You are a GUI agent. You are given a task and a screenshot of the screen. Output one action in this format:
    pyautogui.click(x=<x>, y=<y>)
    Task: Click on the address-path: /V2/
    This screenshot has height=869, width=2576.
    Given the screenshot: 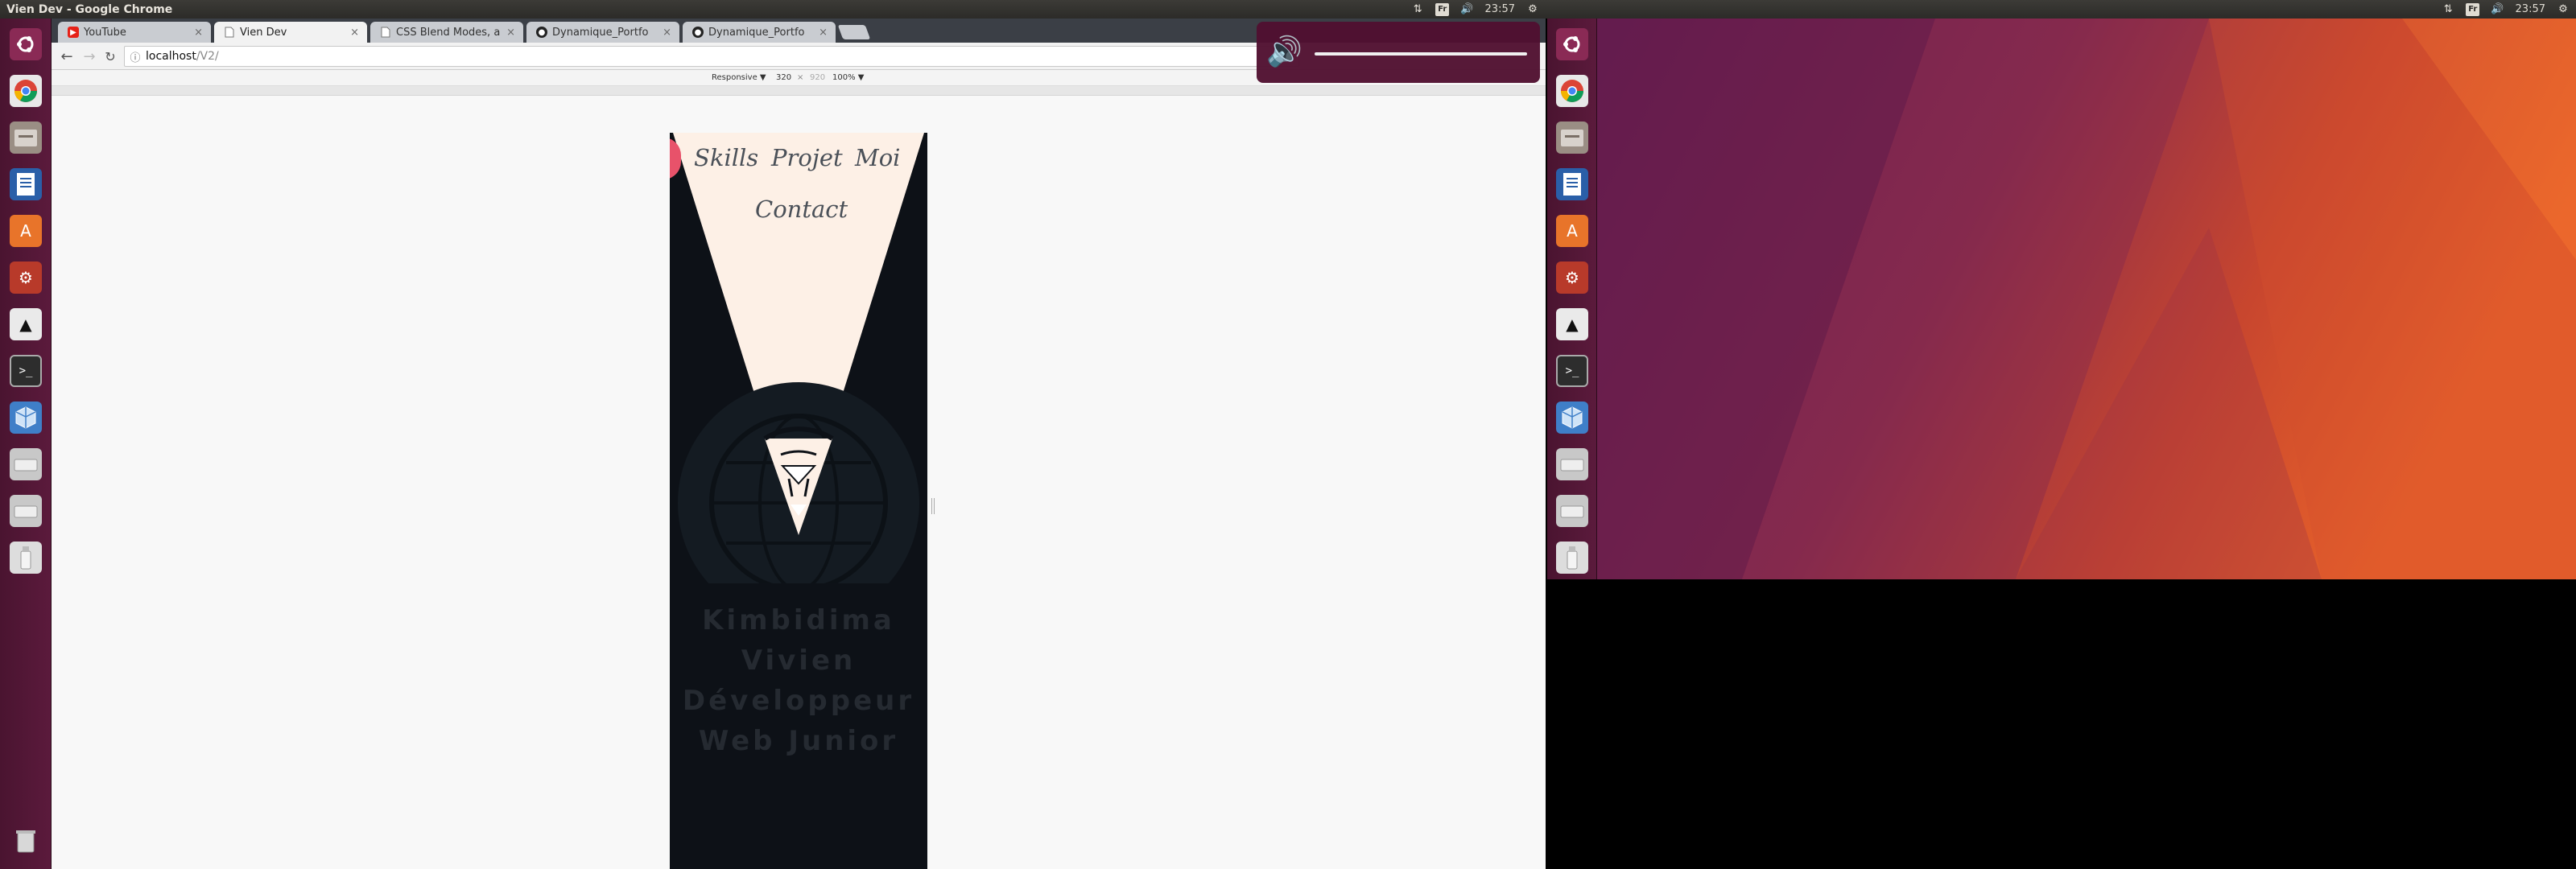 What is the action you would take?
    pyautogui.click(x=207, y=57)
    